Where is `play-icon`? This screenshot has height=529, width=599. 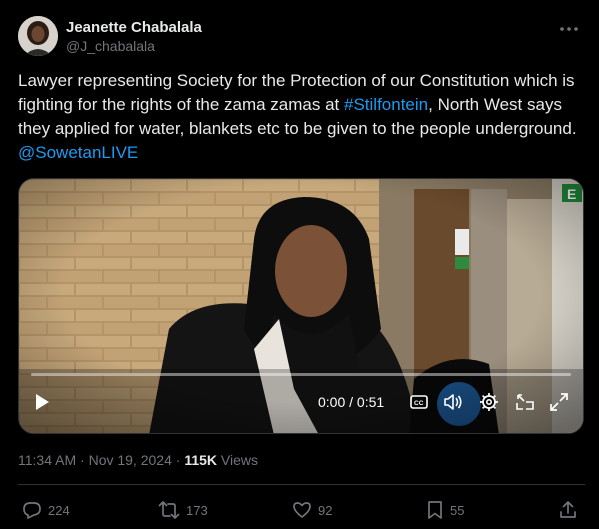
play-icon is located at coordinates (42, 402).